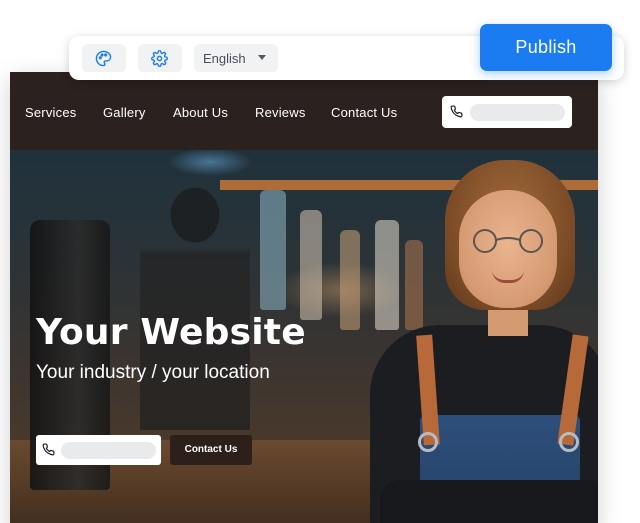 This screenshot has width=640, height=523. What do you see at coordinates (569, 442) in the screenshot?
I see `apron-ring-right` at bounding box center [569, 442].